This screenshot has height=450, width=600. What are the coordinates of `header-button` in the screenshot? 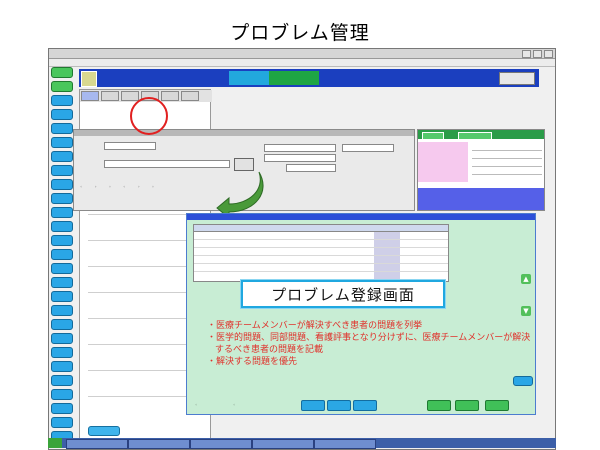 It's located at (517, 78).